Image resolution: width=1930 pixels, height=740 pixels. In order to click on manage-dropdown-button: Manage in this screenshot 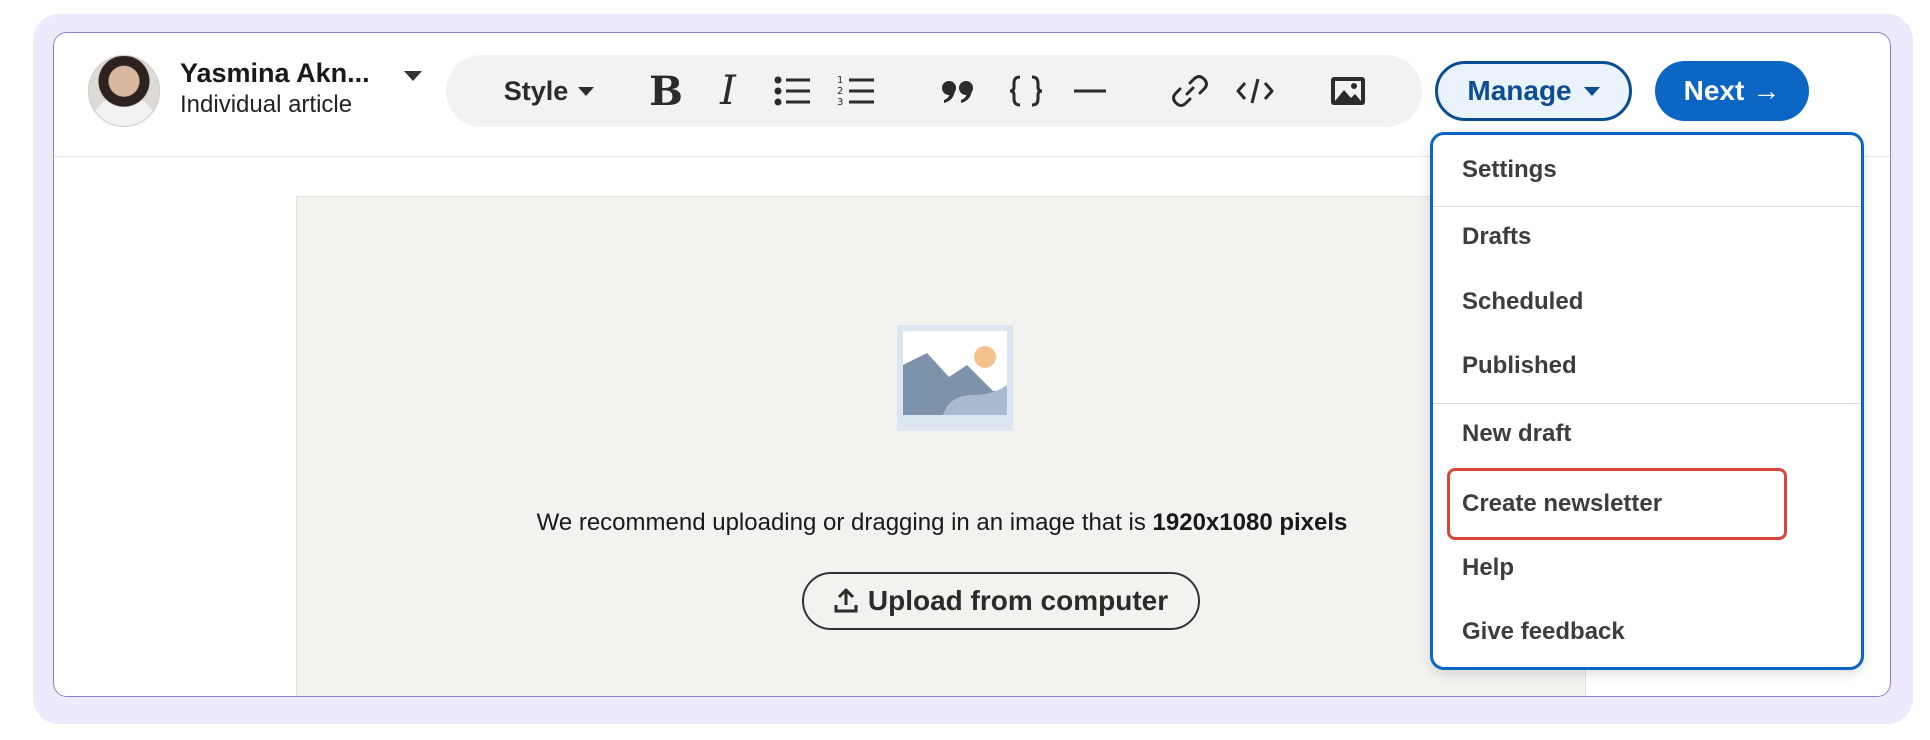, I will do `click(1533, 91)`.